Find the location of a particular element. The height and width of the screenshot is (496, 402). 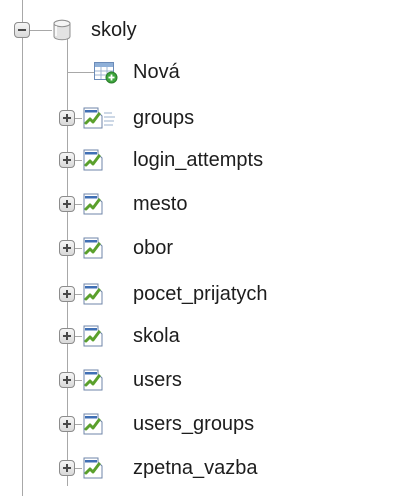

tree-row-table: pocet_prijatych is located at coordinates (201, 294).